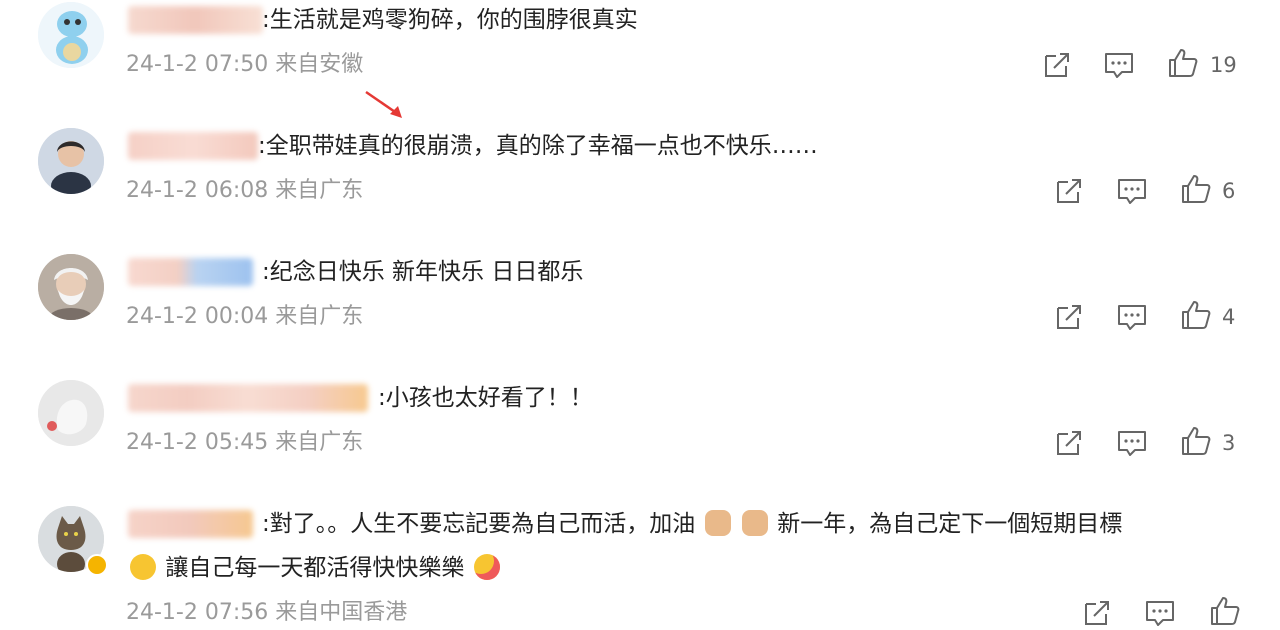 The image size is (1280, 630). Describe the element at coordinates (1223, 65) in the screenshot. I see `like-count: 19` at that location.